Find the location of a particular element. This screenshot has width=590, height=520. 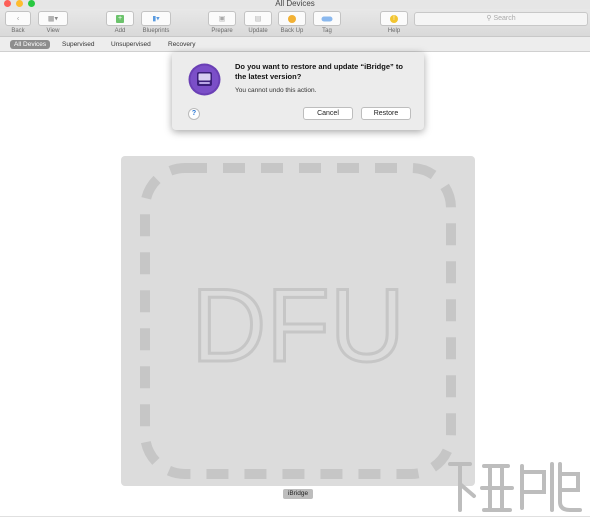

back-button: ‹ Back is located at coordinates (18, 22).